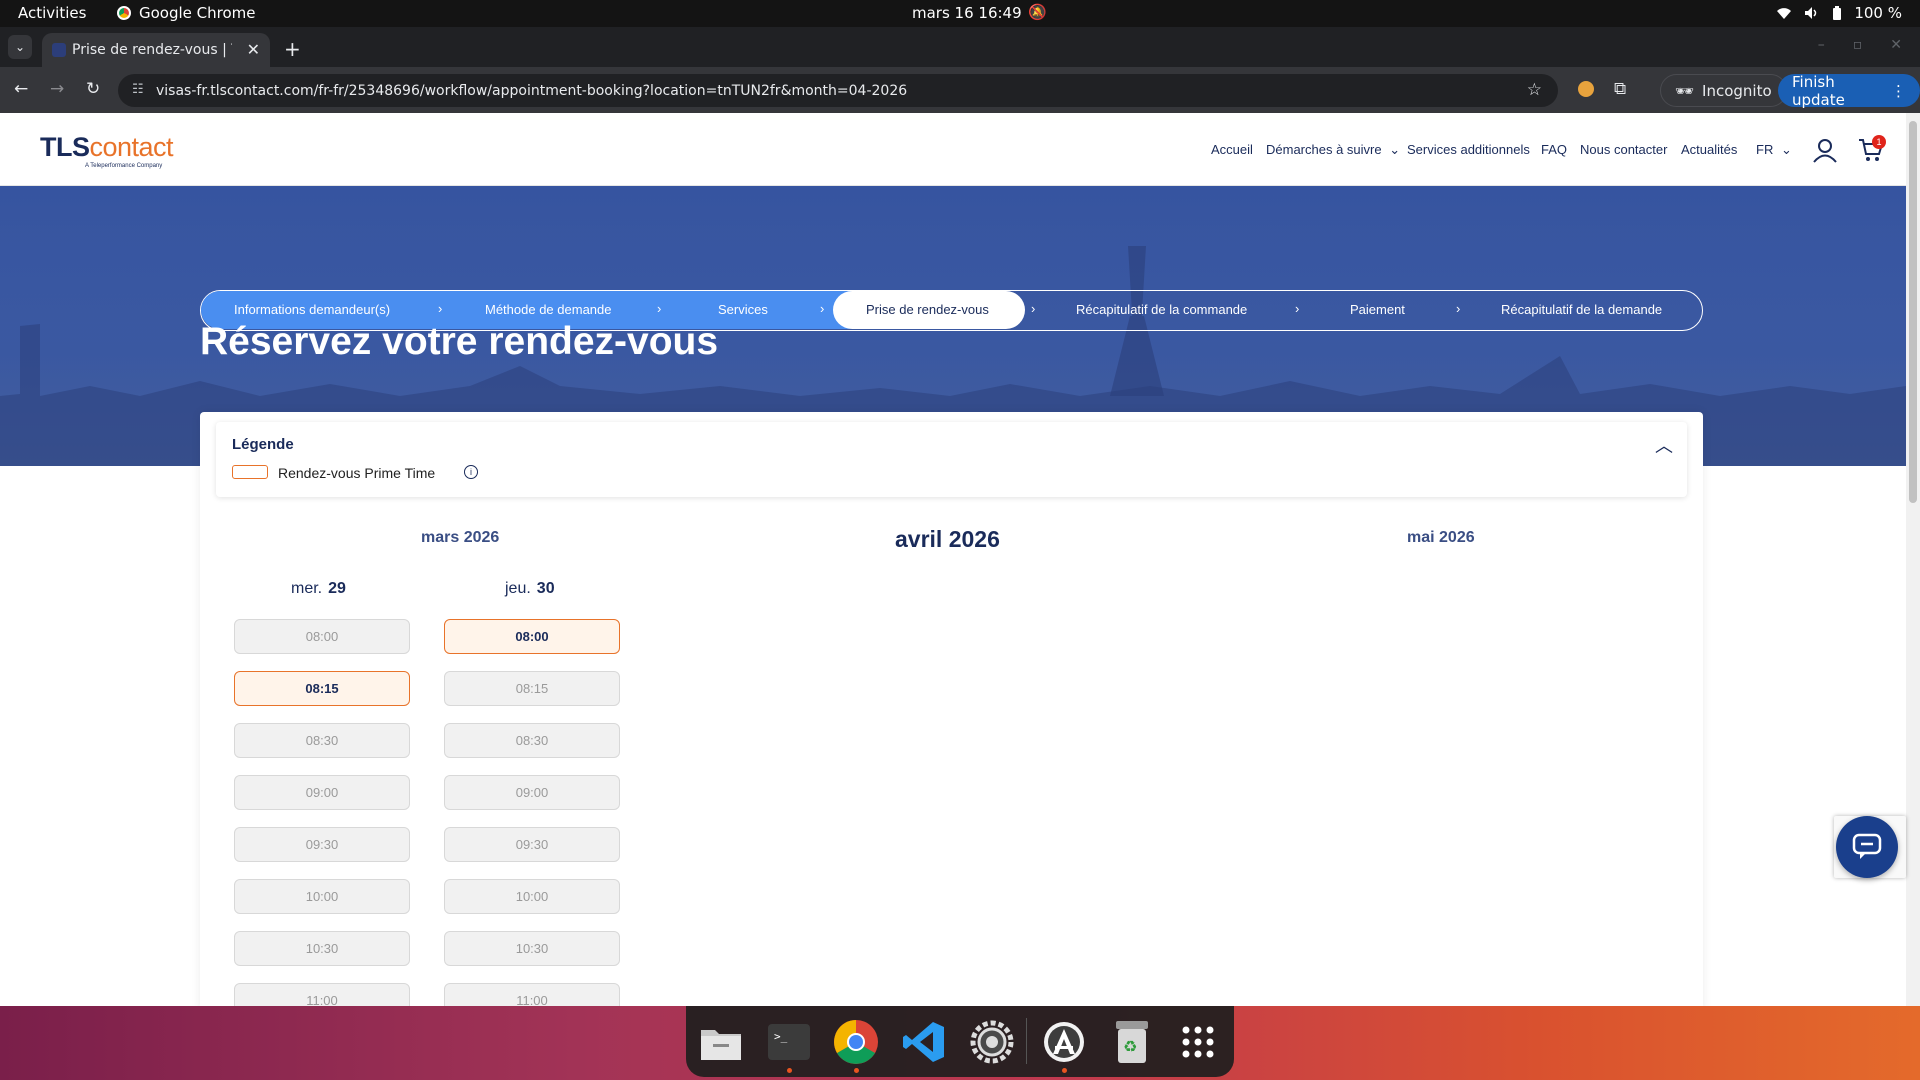  What do you see at coordinates (545, 588) in the screenshot?
I see `day-date: 30` at bounding box center [545, 588].